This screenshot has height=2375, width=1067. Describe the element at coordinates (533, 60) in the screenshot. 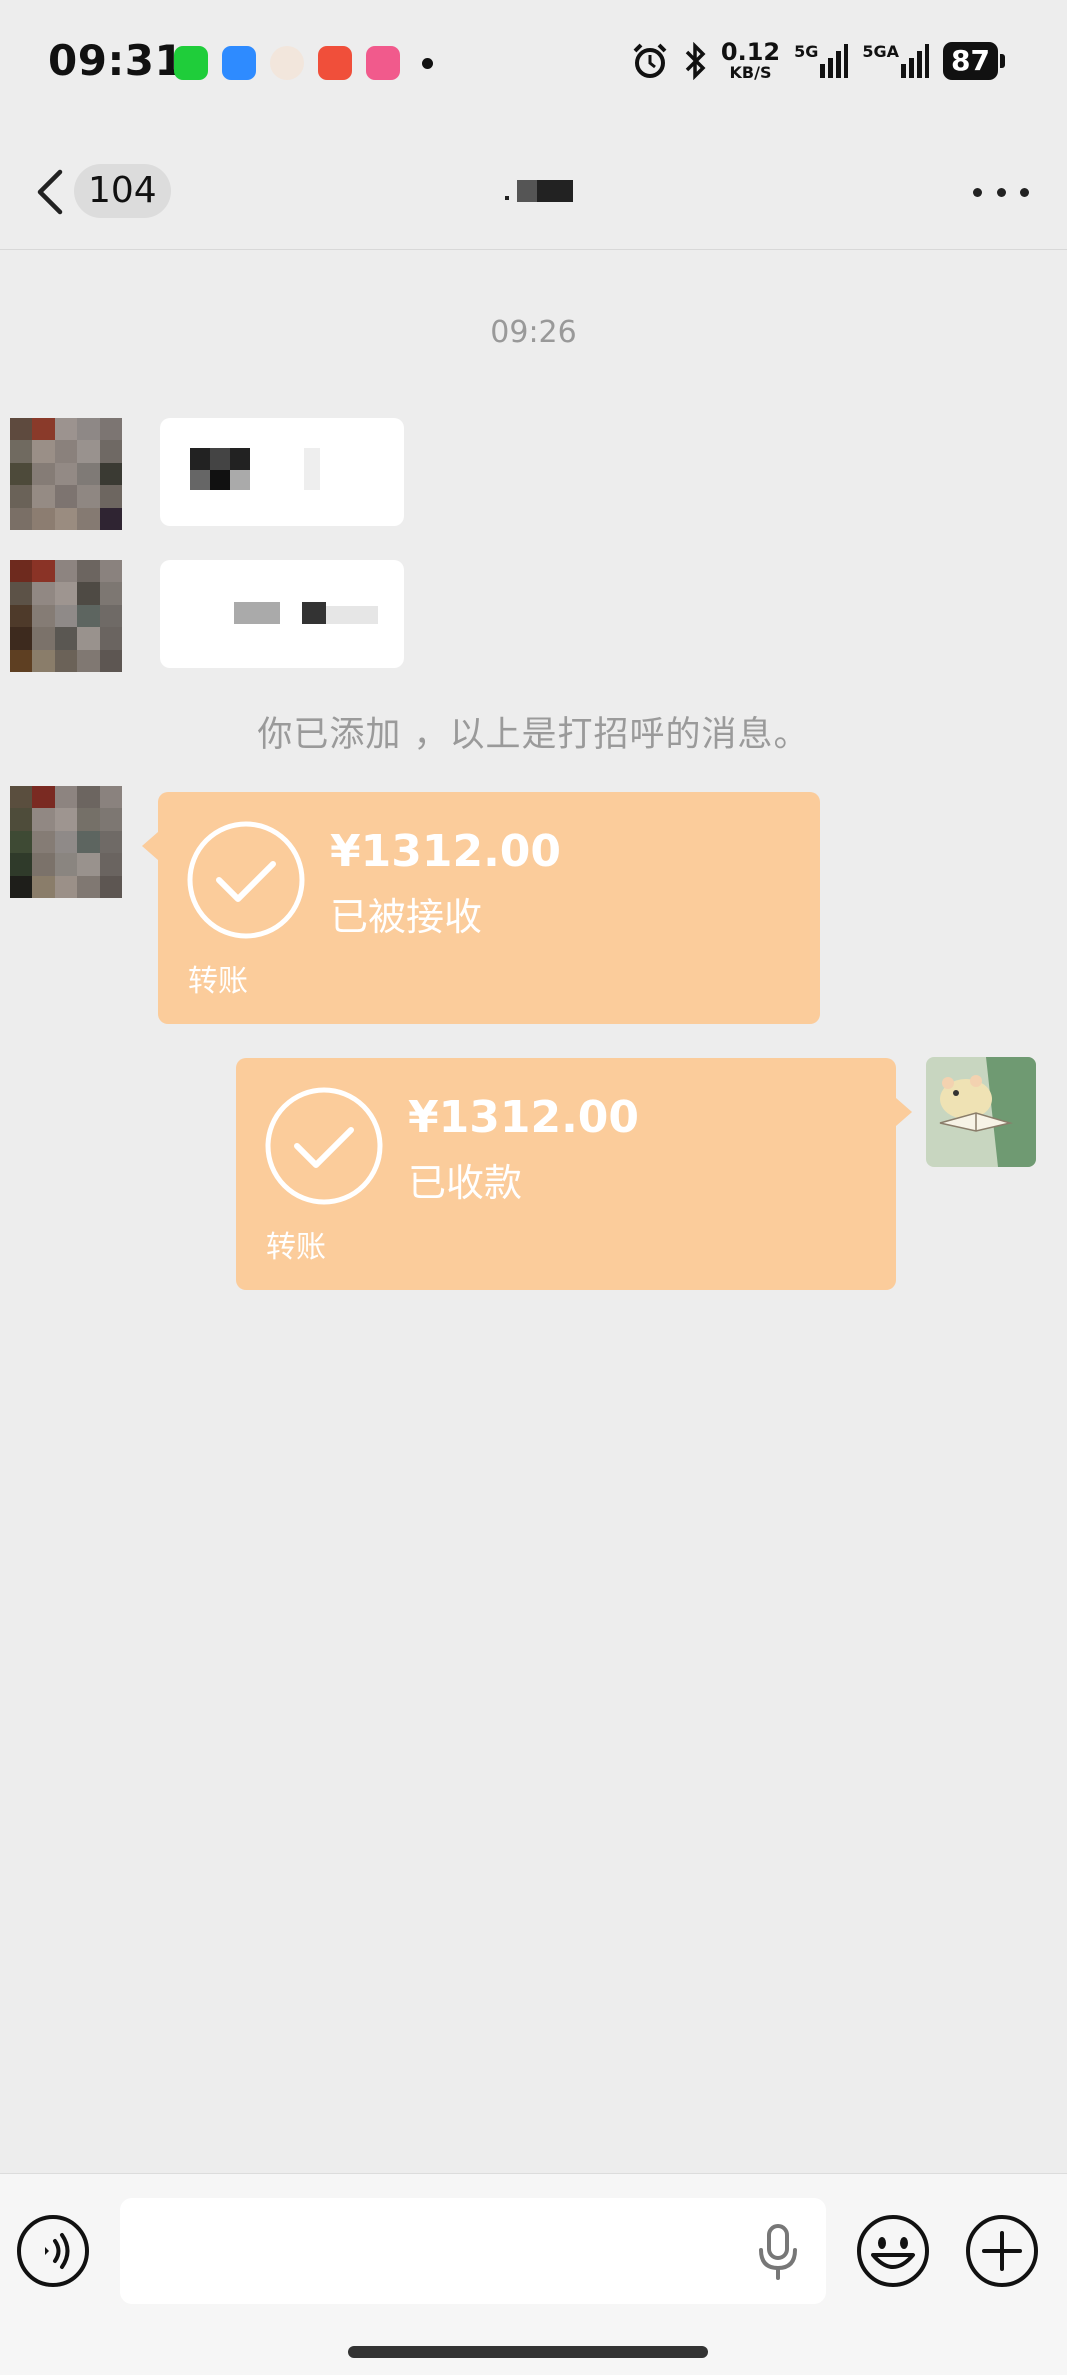

I see `status-bar: 09:31 0.12 KB/S 5G 5GA 87` at that location.